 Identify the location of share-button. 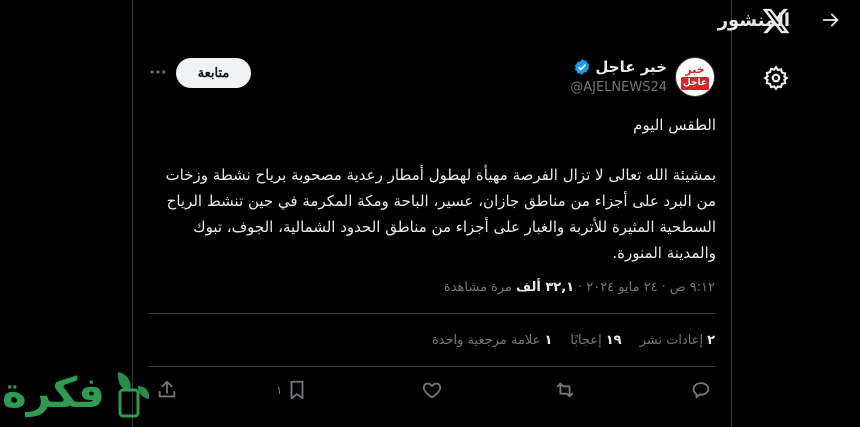
(167, 390).